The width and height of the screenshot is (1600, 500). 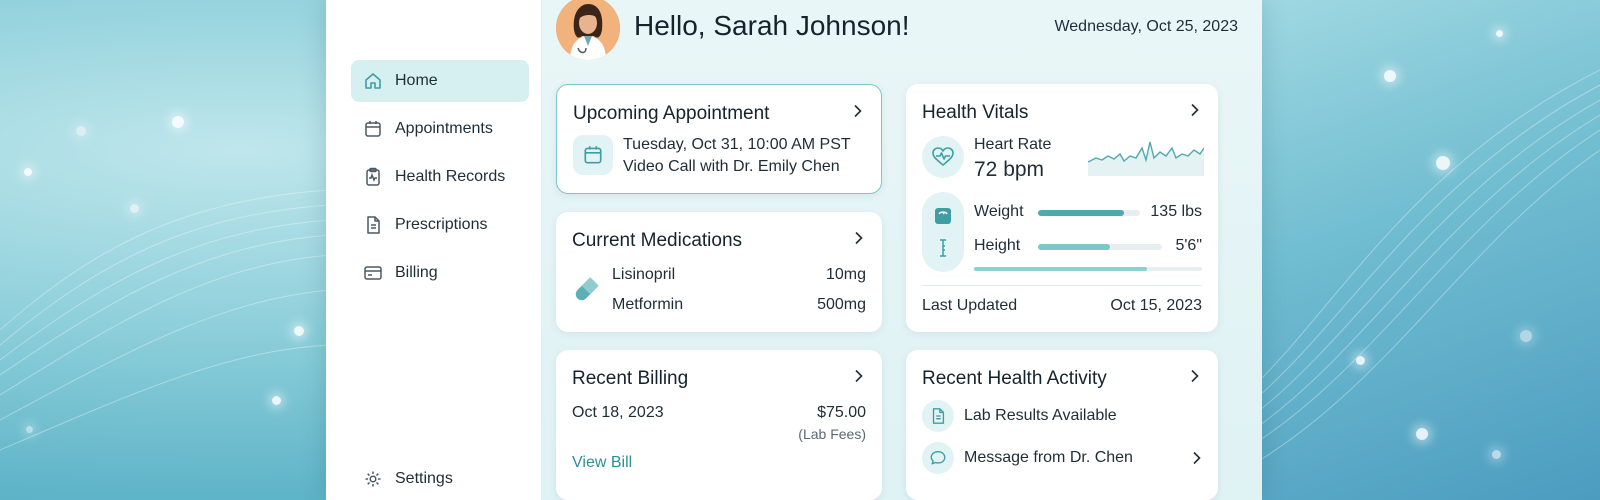 I want to click on height-bar-fill, so click(x=1074, y=247).